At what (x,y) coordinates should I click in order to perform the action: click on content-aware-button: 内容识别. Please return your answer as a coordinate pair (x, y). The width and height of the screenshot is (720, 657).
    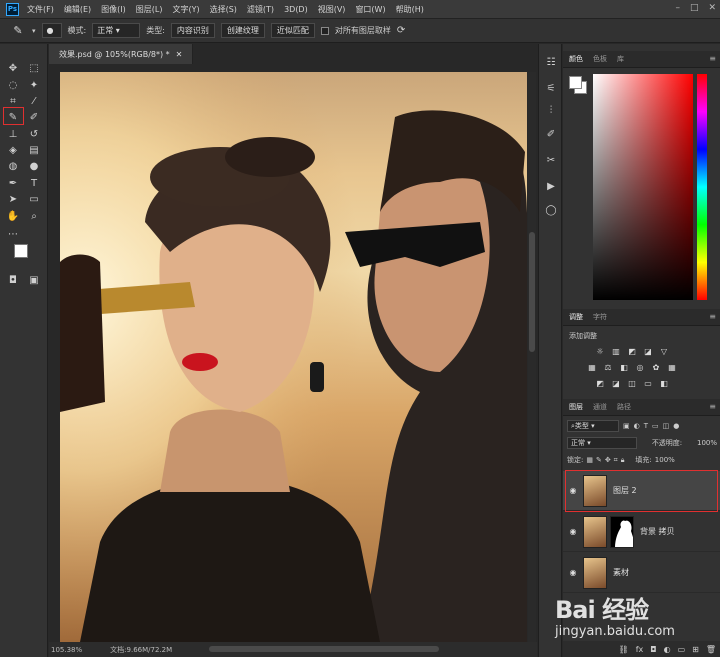
    Looking at the image, I should click on (192, 30).